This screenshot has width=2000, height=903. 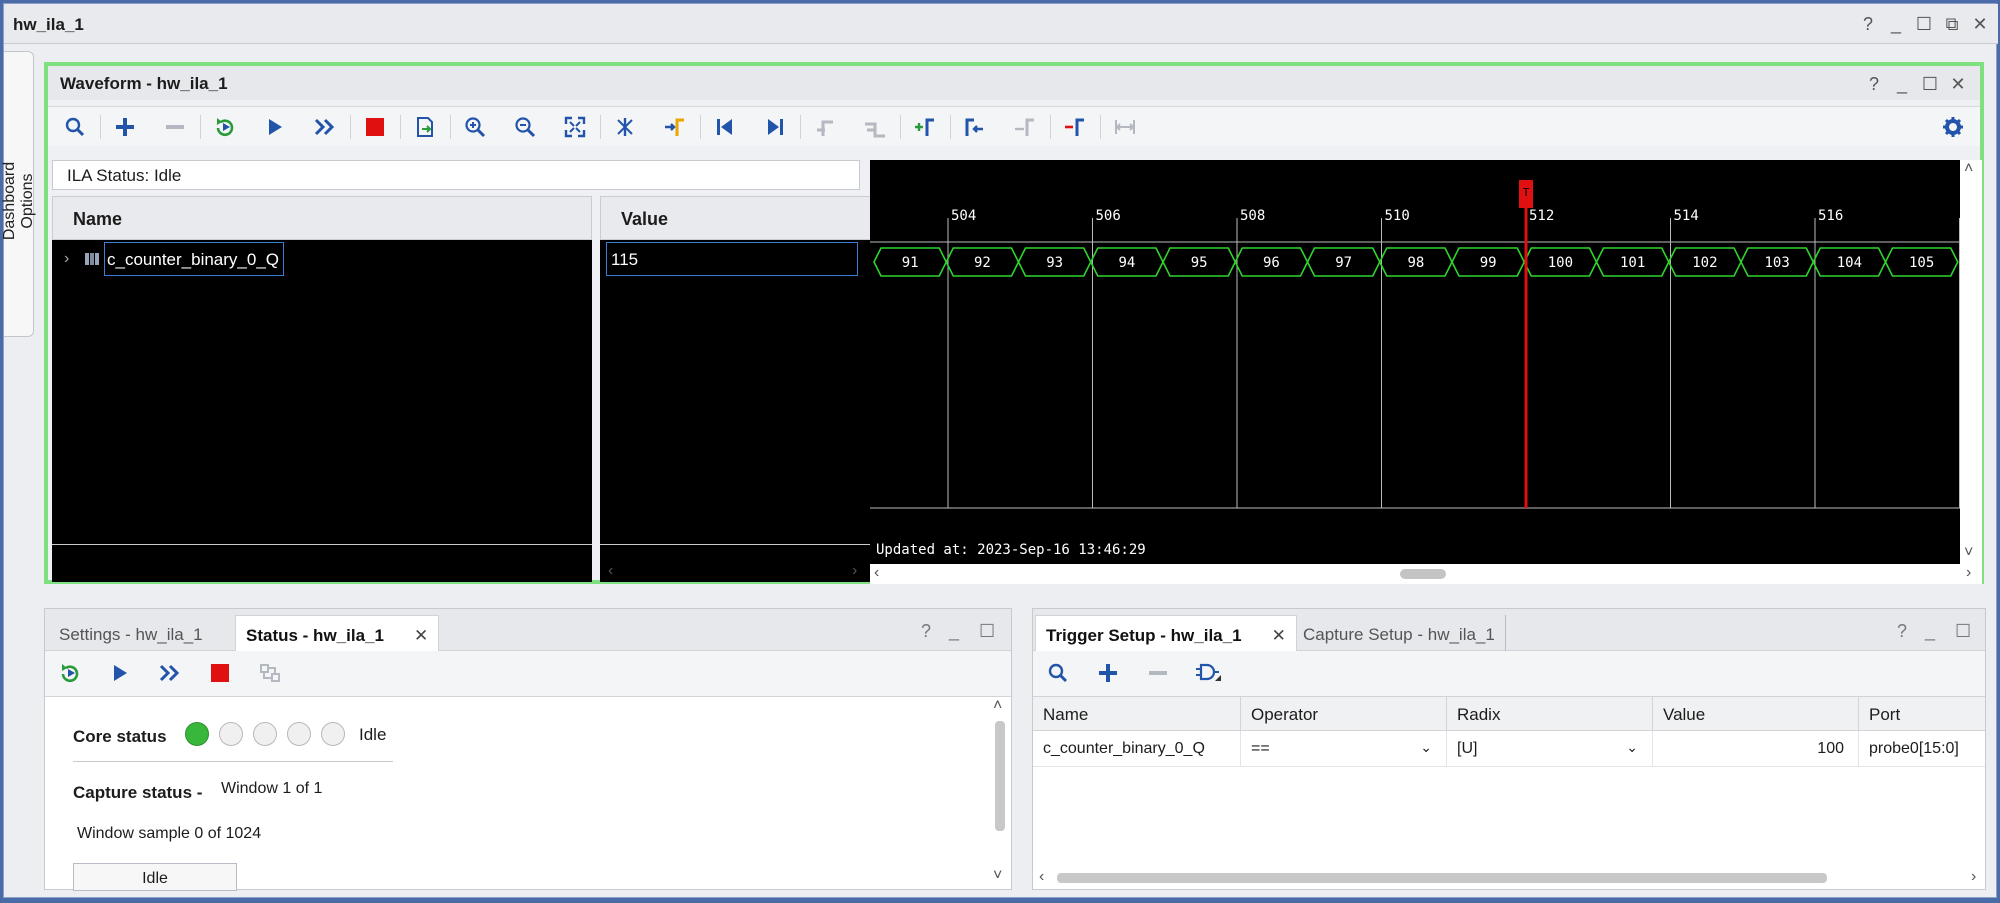 I want to click on column-header-name: Name, so click(x=1137, y=714).